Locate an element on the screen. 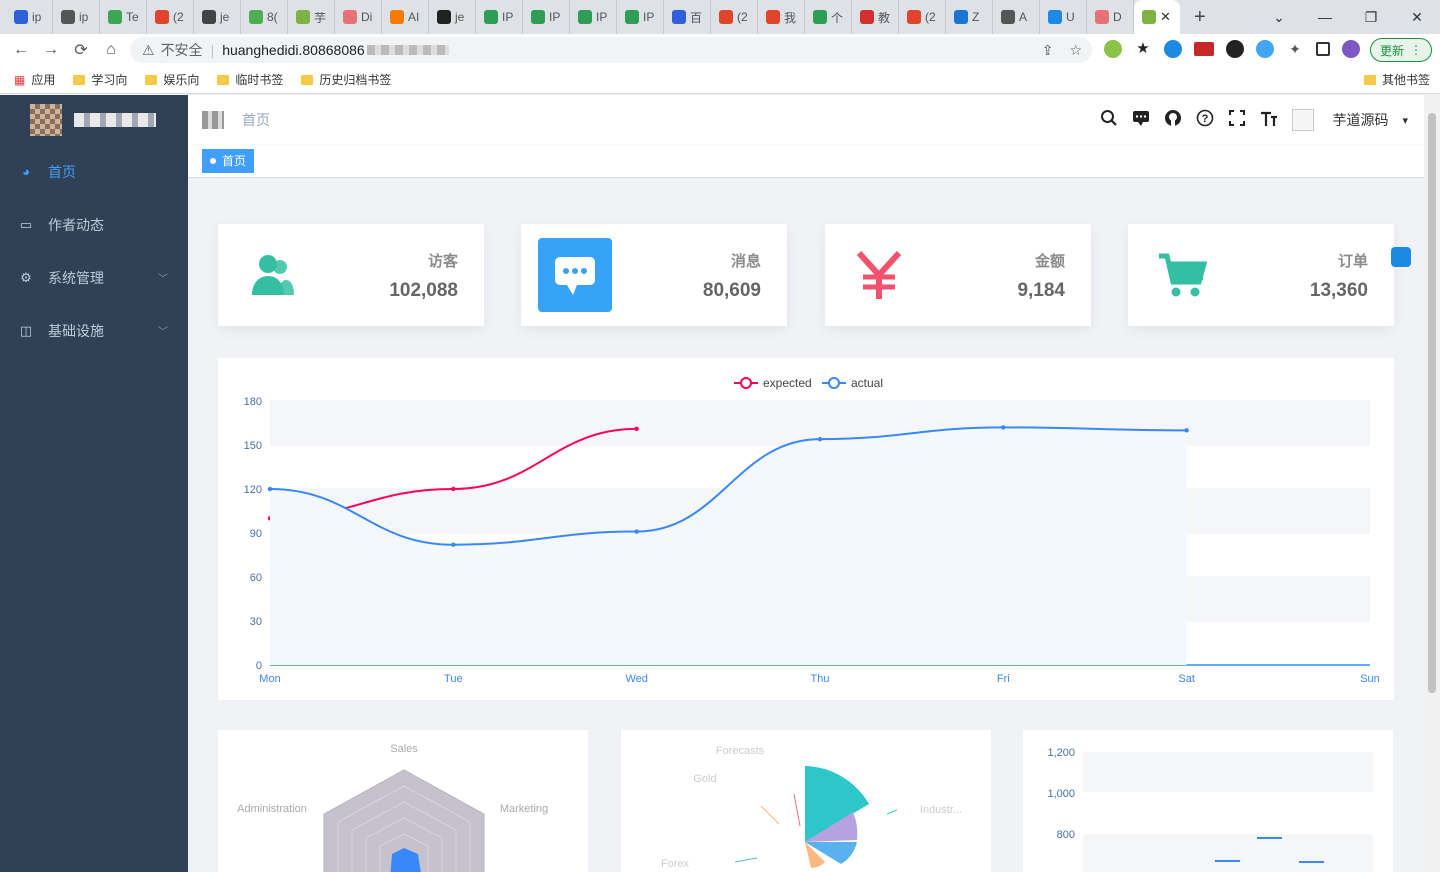 The height and width of the screenshot is (872, 1440). legend-label: actual is located at coordinates (867, 383).